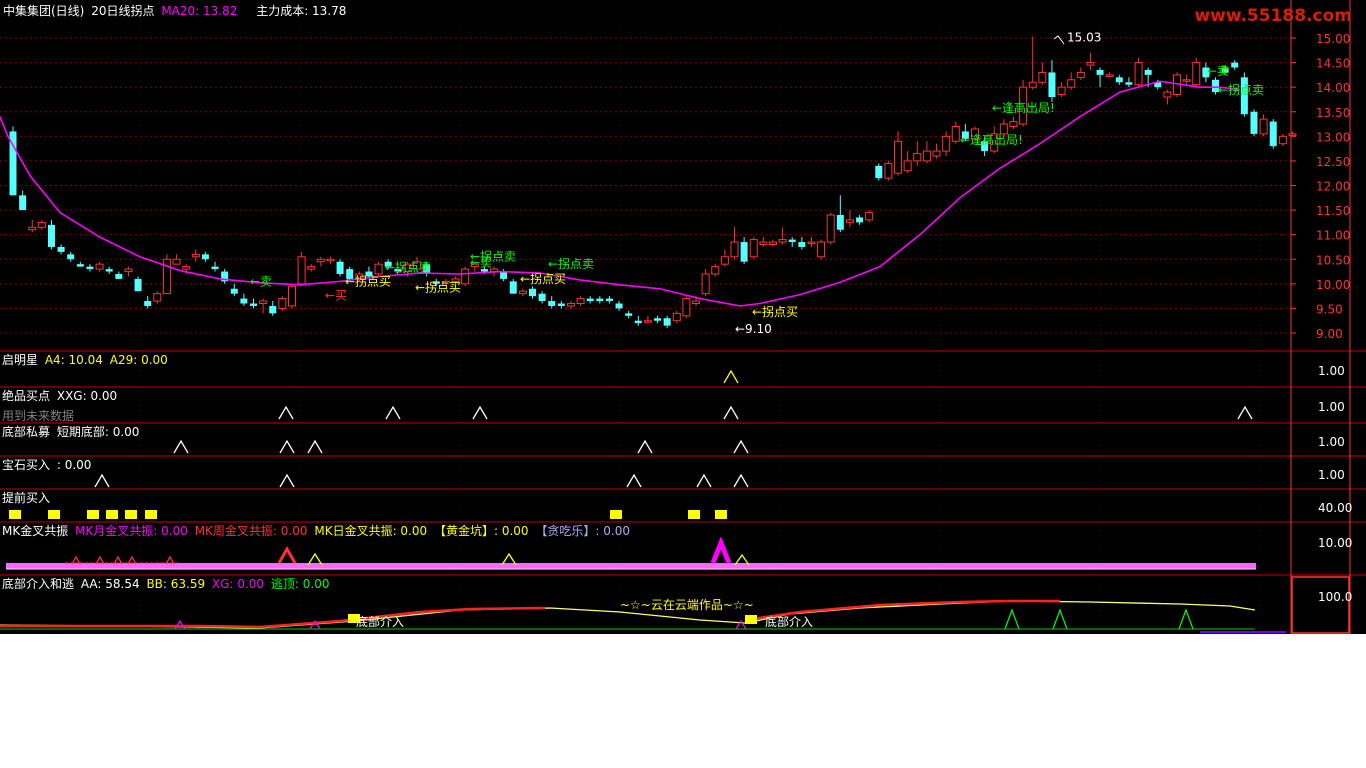 This screenshot has width=1366, height=768. I want to click on panel1-signal, so click(731, 376).